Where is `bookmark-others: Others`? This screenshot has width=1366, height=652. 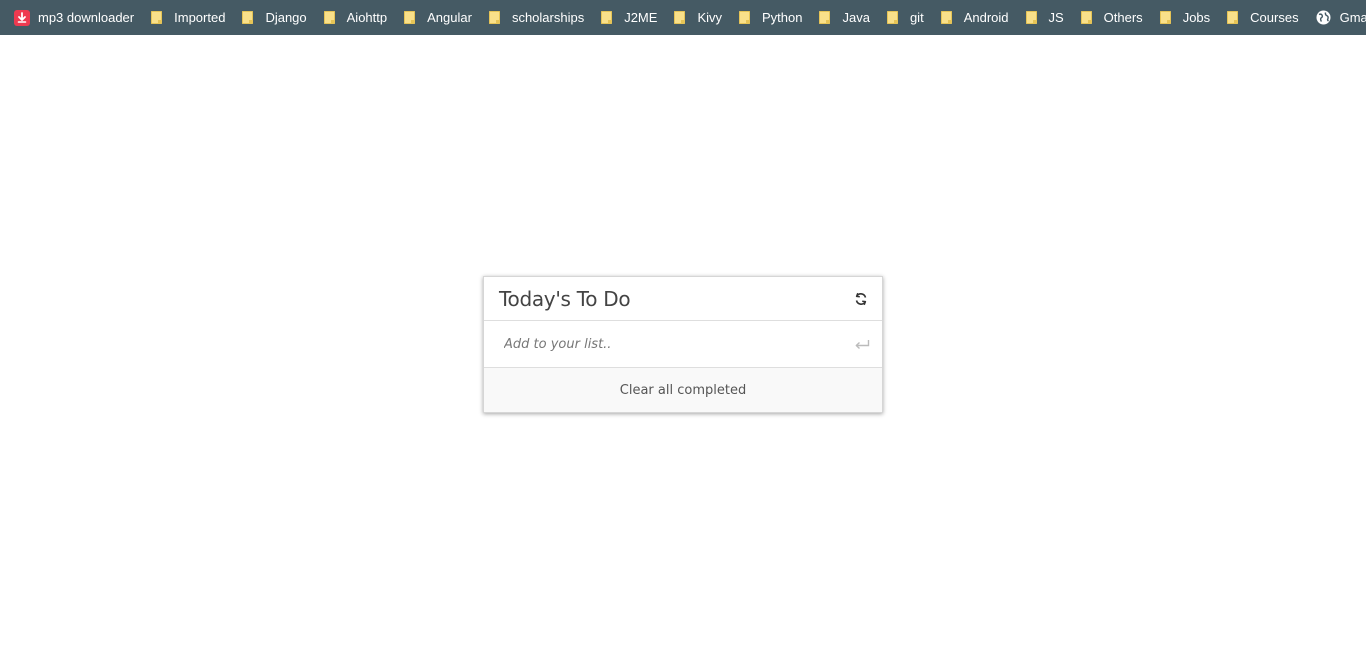
bookmark-others: Others is located at coordinates (1111, 18).